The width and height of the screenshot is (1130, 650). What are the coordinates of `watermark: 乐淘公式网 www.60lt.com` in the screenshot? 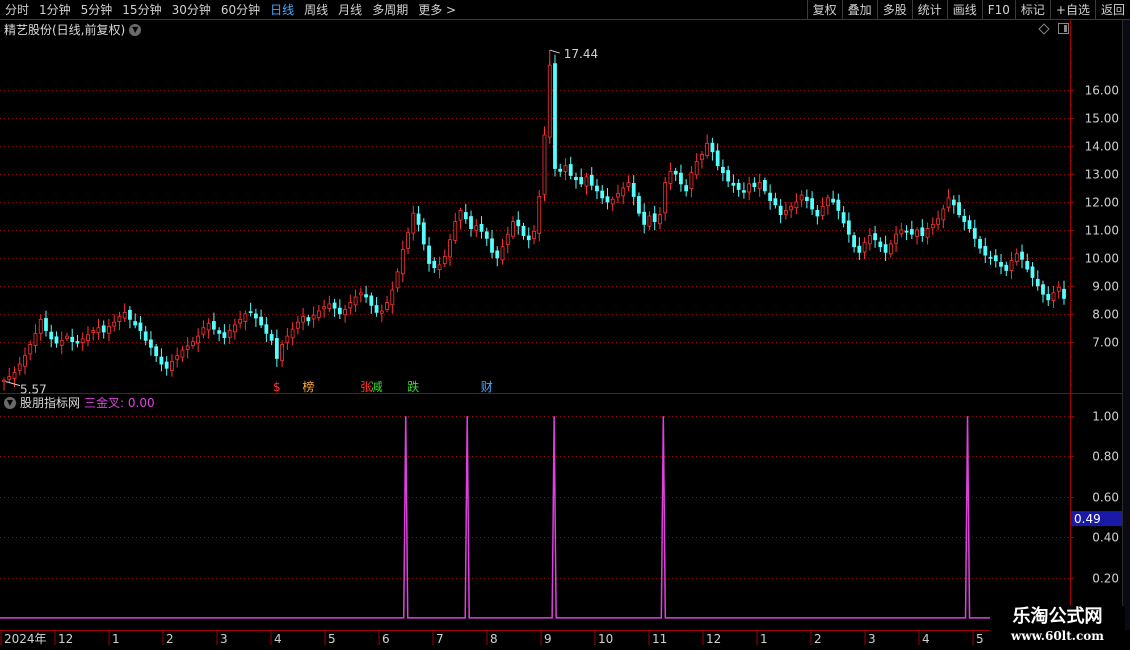 It's located at (1057, 628).